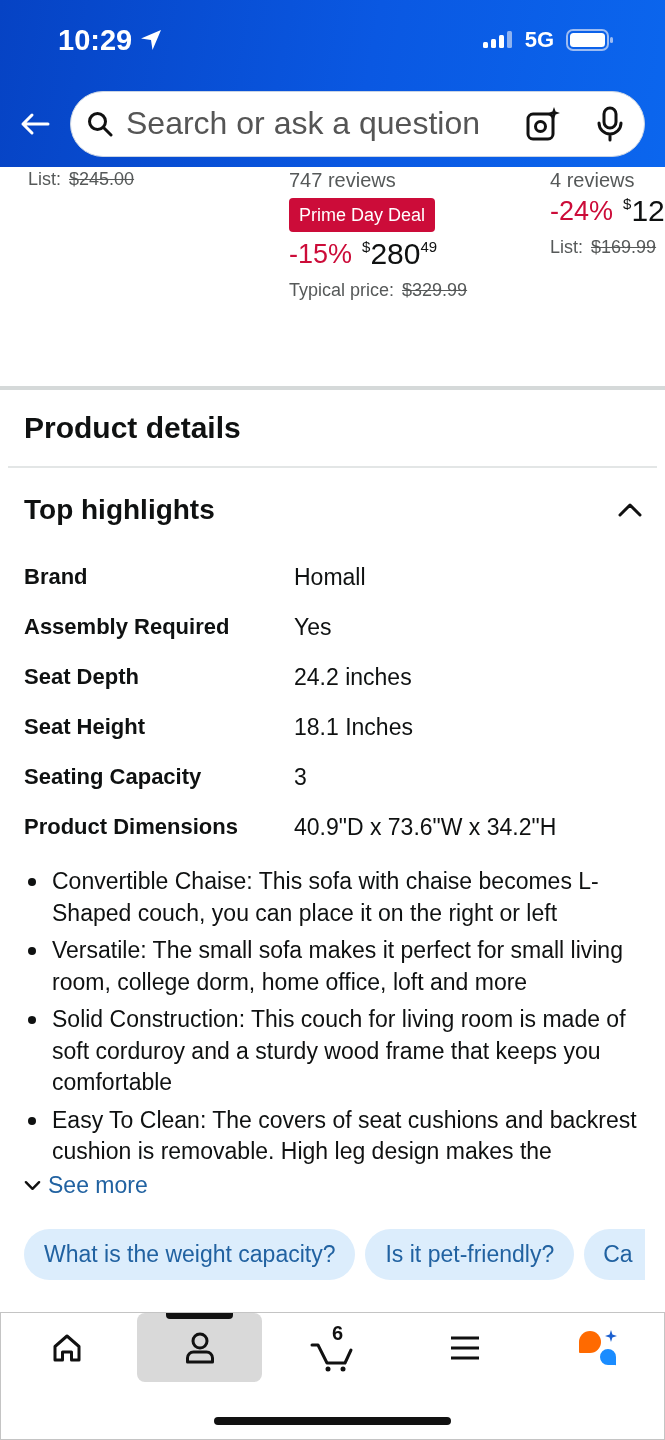 This screenshot has height=1440, width=665. What do you see at coordinates (86, 1185) in the screenshot?
I see `see-more-link: See more` at bounding box center [86, 1185].